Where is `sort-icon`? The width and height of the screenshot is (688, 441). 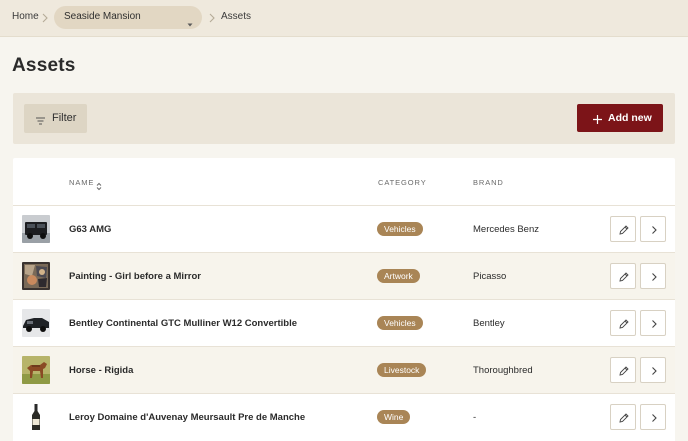 sort-icon is located at coordinates (99, 184).